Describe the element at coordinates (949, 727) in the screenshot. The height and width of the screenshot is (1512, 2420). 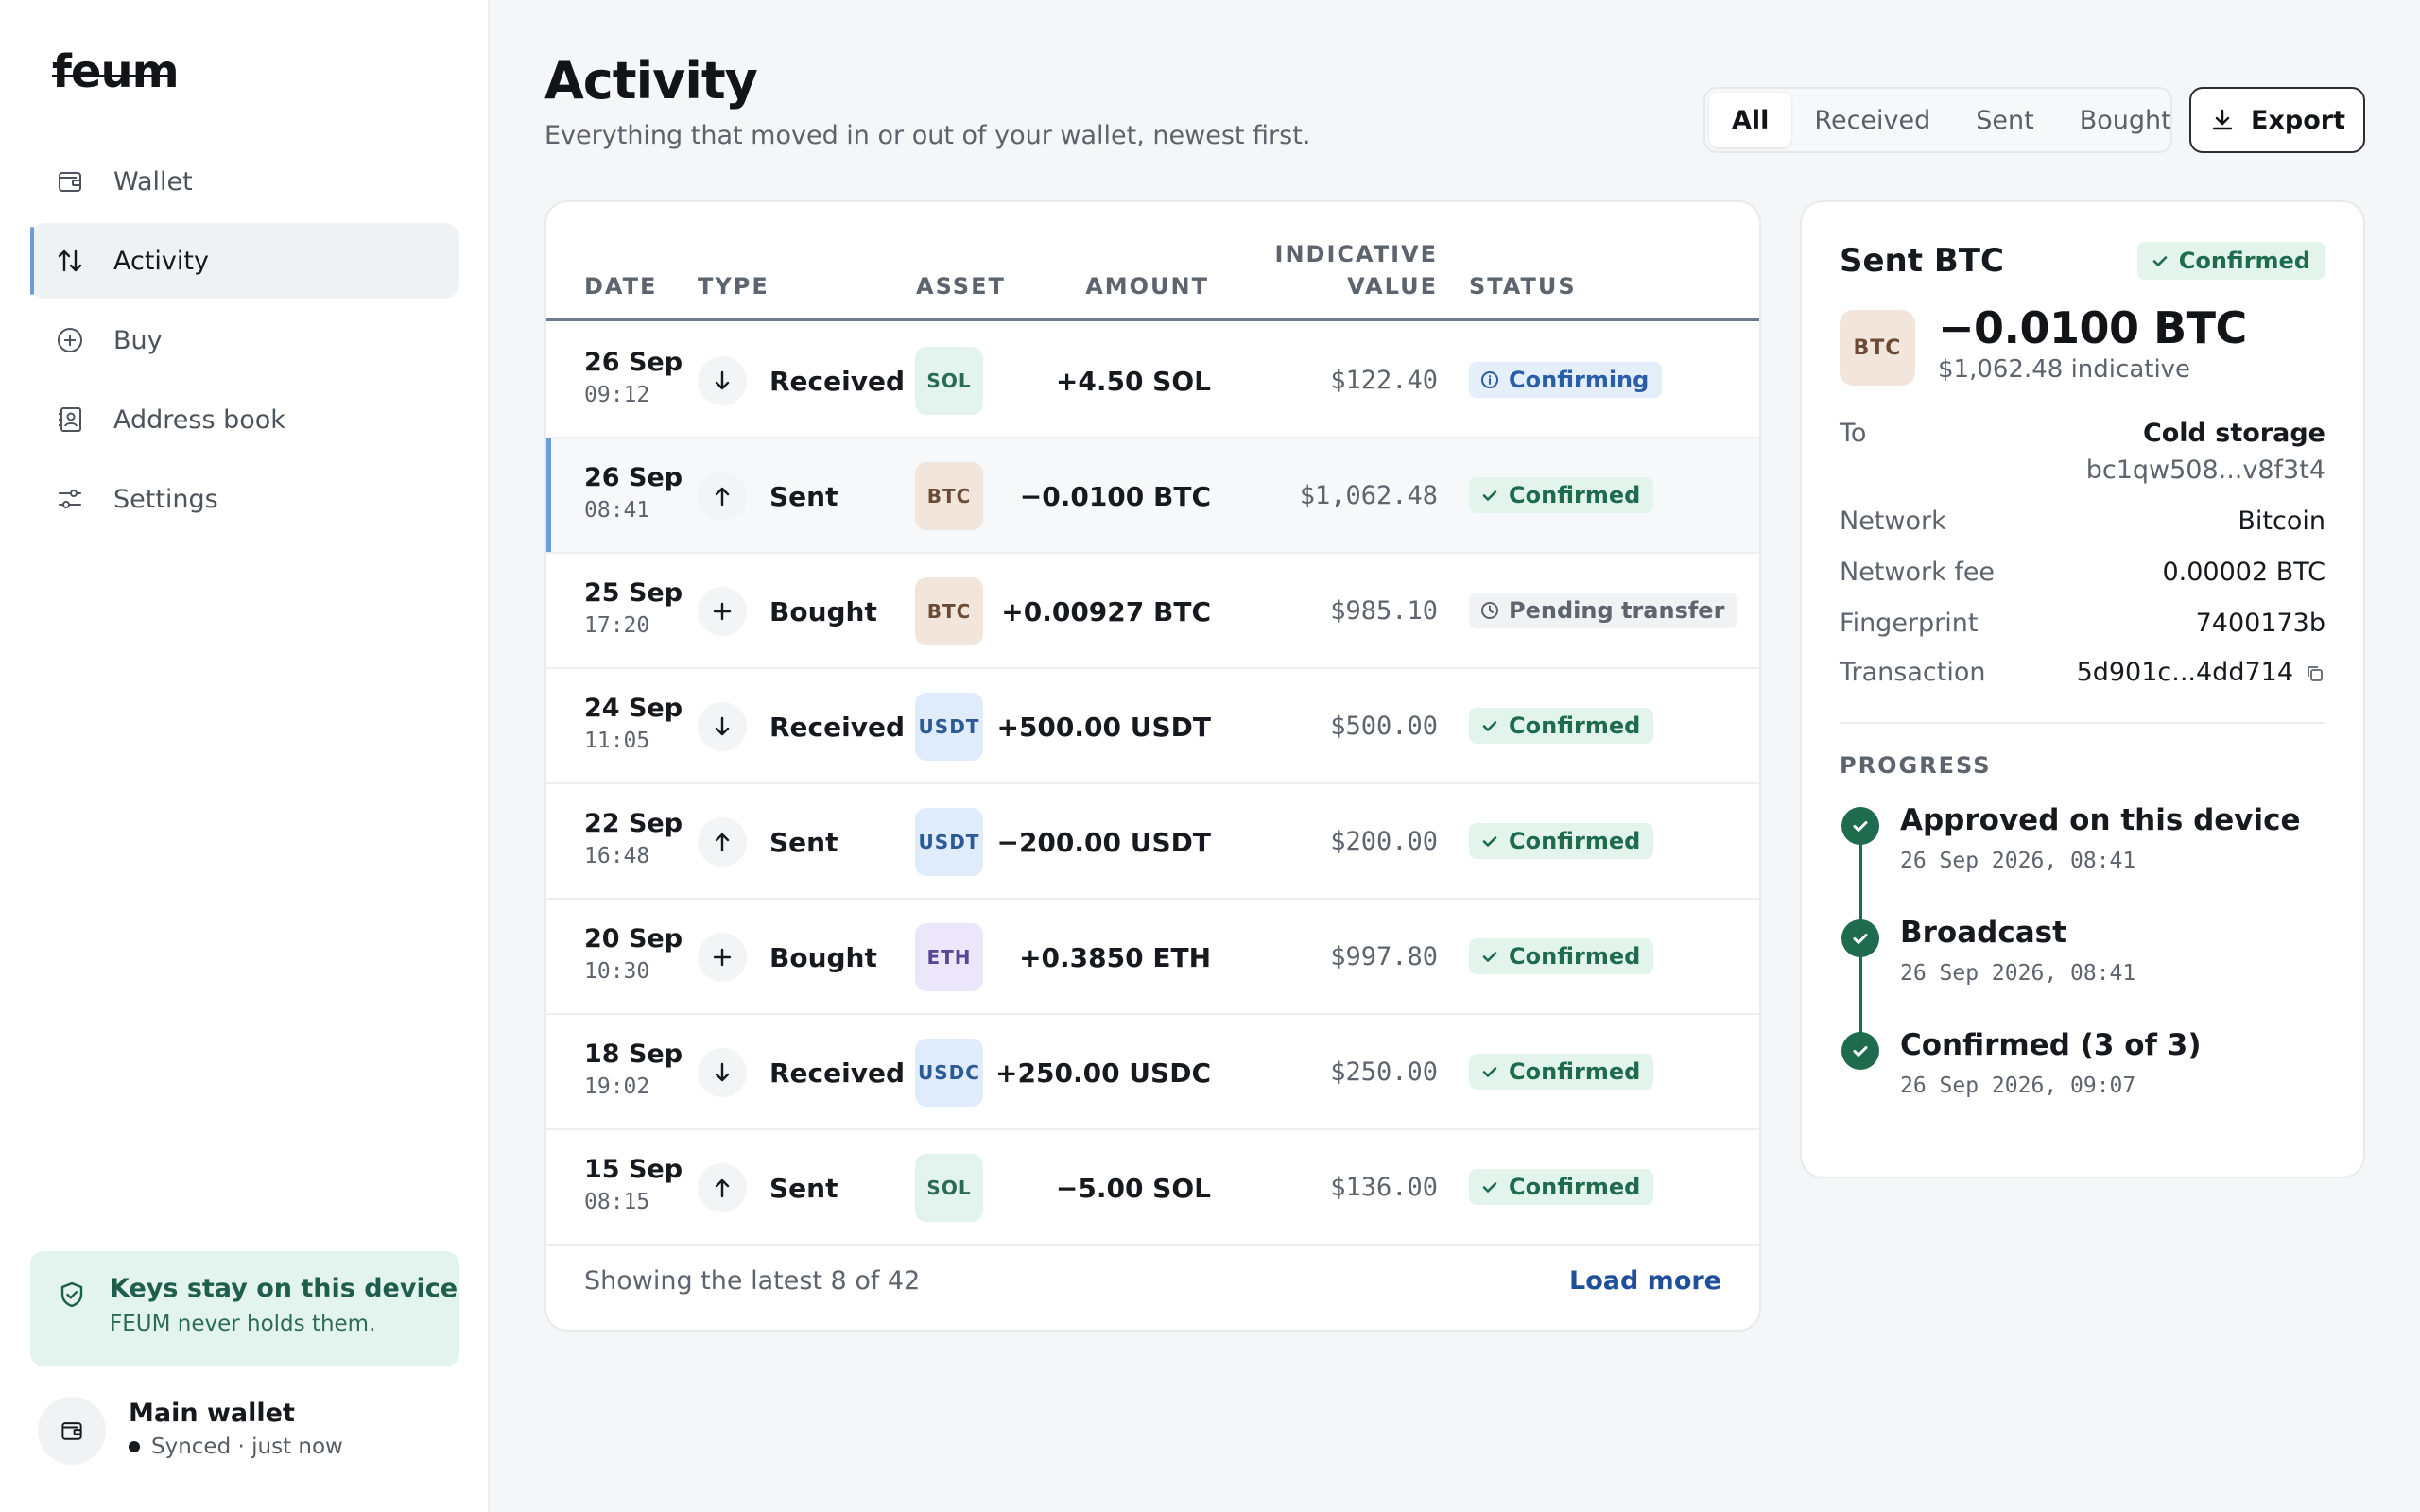
I see `asset-badge: USDT` at that location.